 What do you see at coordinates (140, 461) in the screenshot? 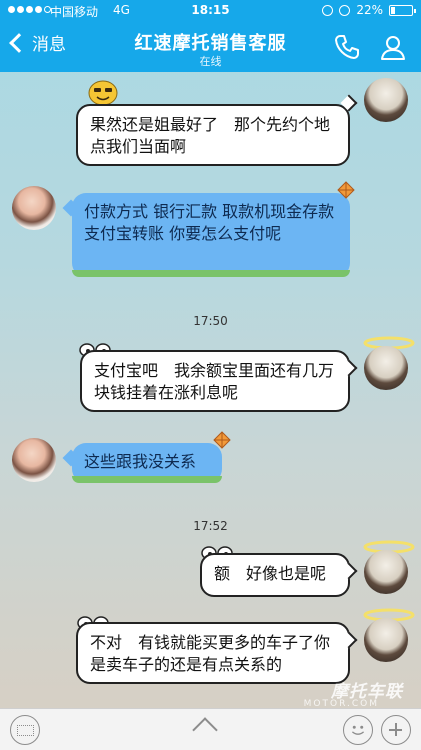
I see `message-text: 这些跟我没关系` at bounding box center [140, 461].